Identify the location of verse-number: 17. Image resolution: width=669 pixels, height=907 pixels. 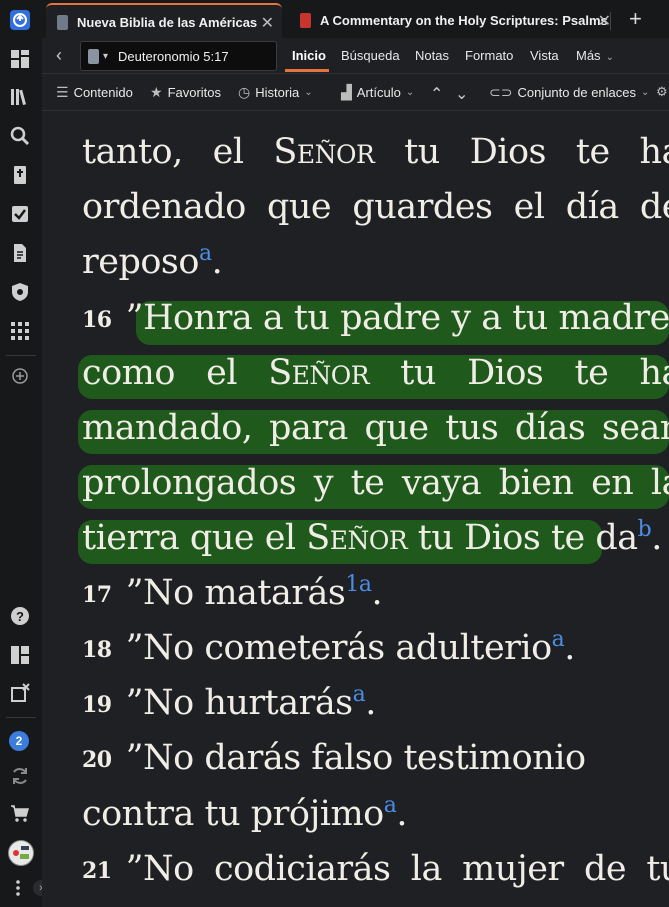
(97, 595).